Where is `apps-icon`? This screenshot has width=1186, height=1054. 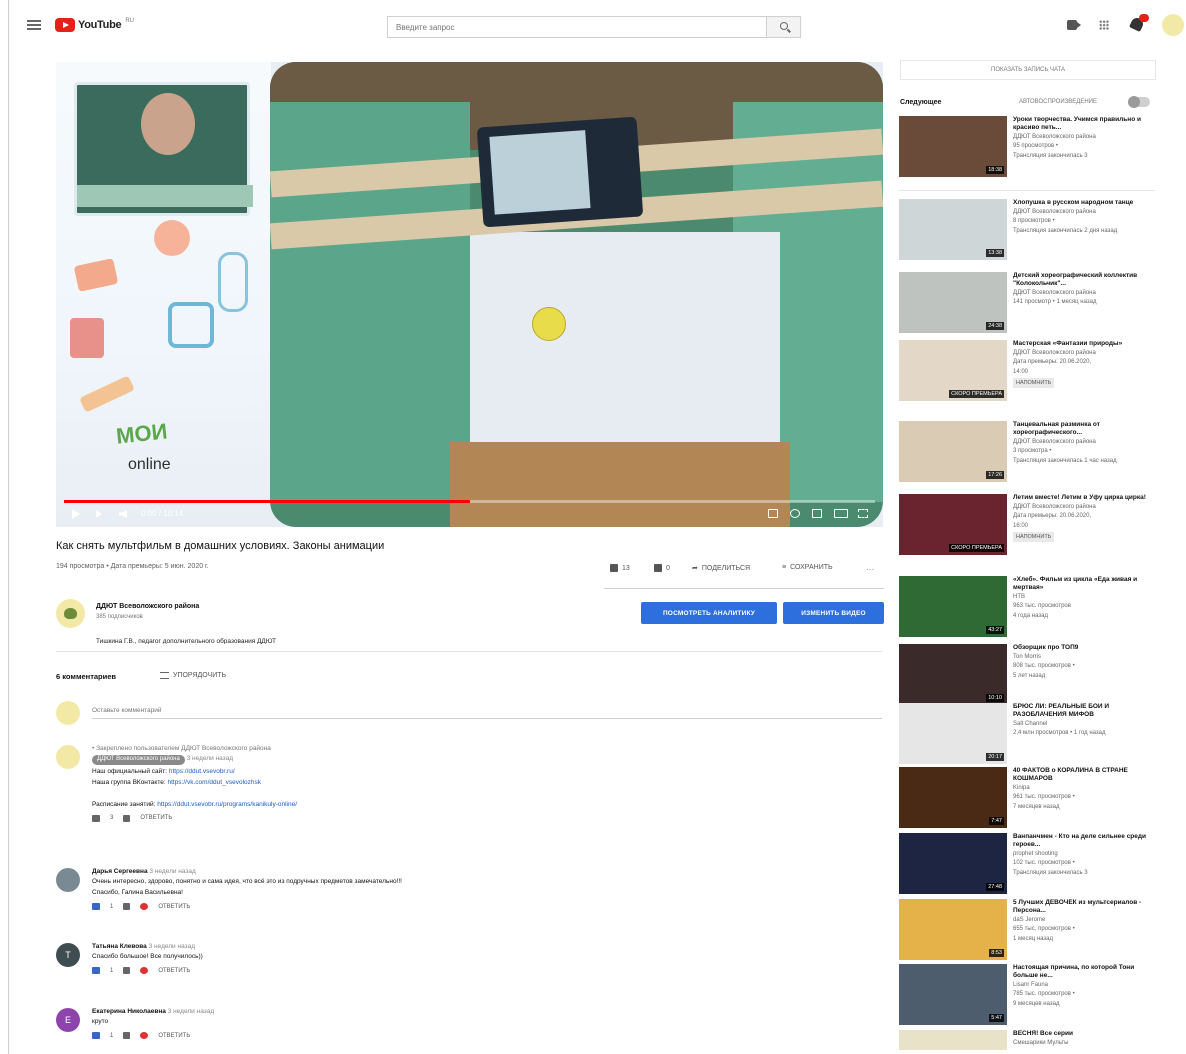 apps-icon is located at coordinates (1104, 25).